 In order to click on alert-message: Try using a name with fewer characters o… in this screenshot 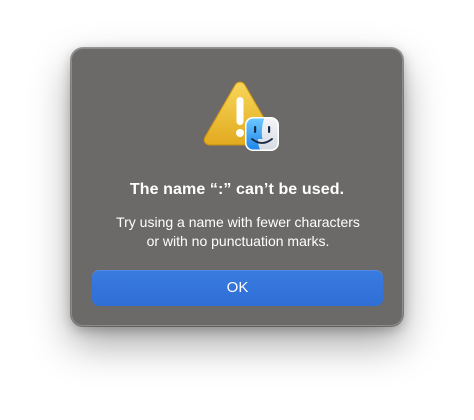, I will do `click(238, 232)`.